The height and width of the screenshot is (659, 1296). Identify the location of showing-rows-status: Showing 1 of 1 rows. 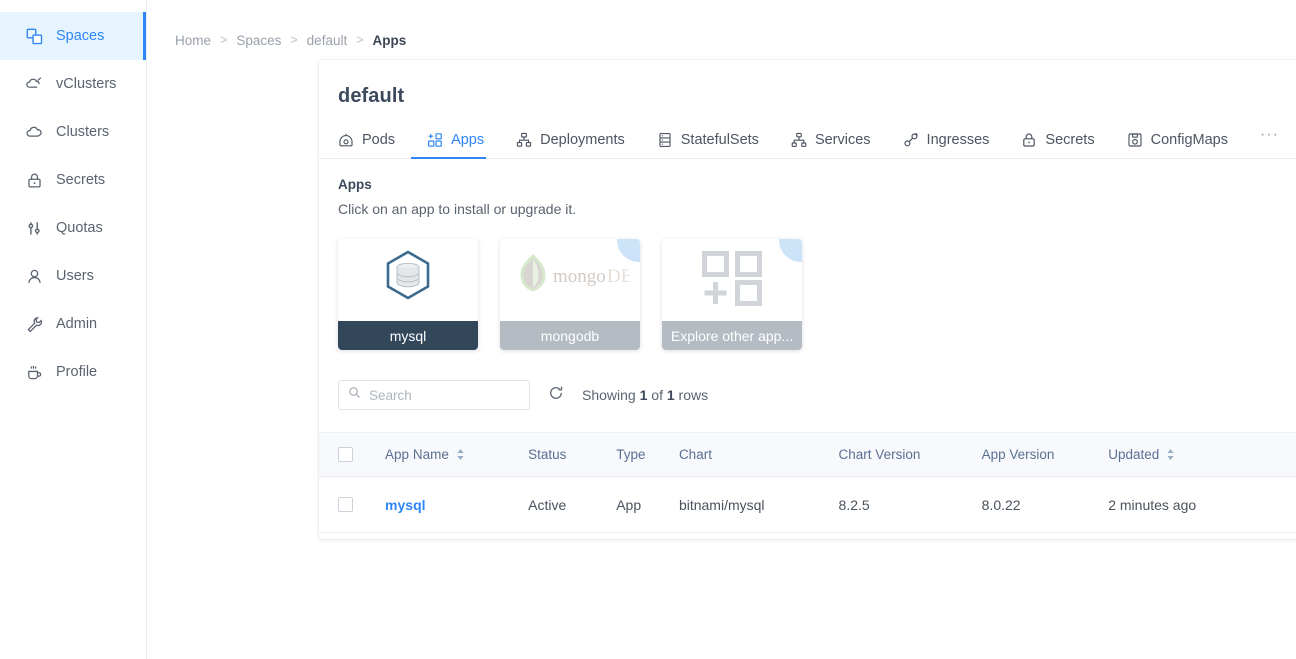
(645, 395).